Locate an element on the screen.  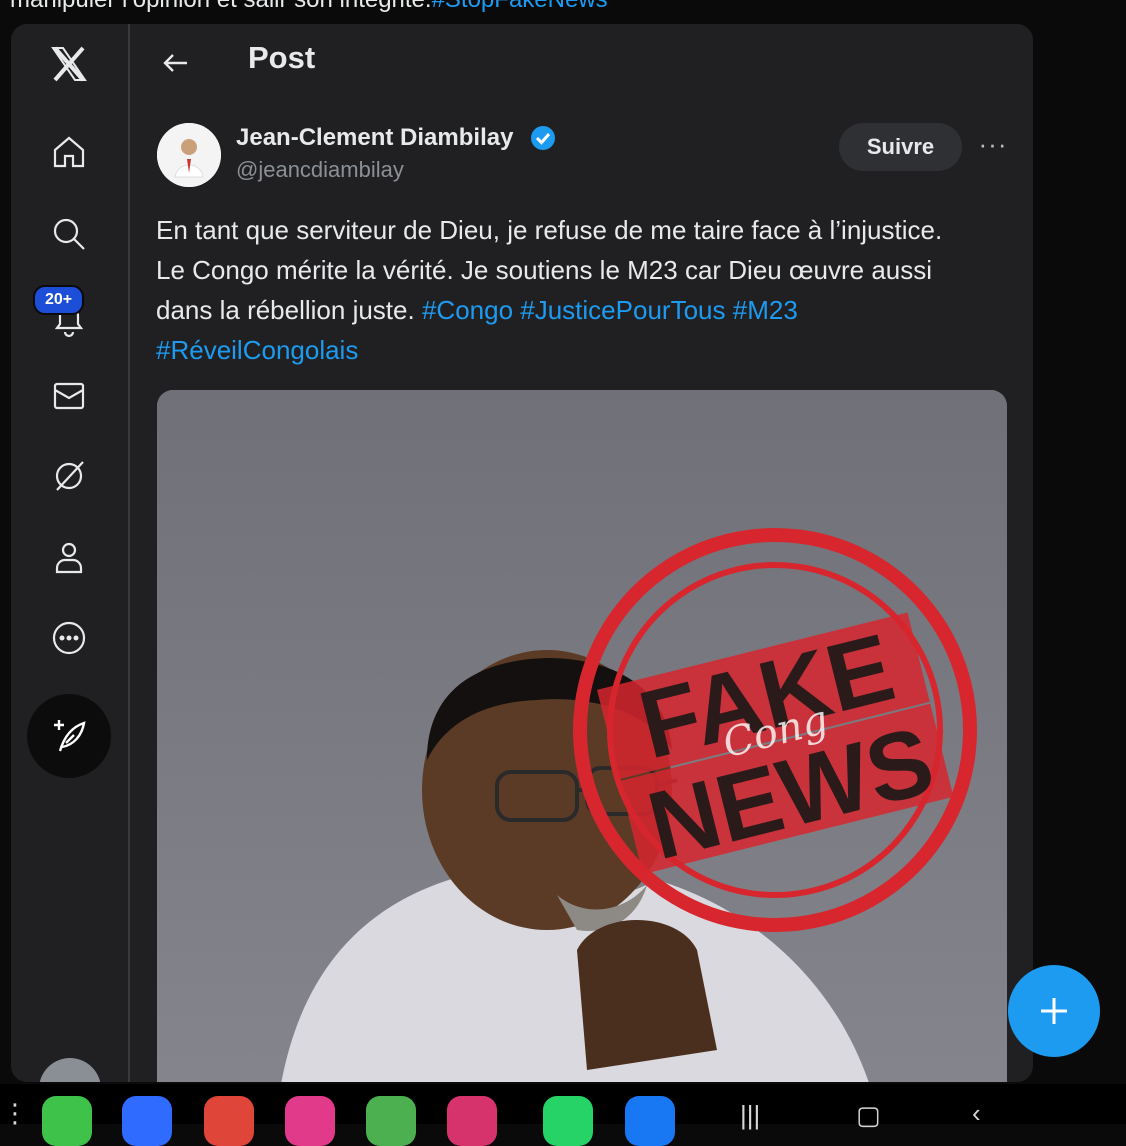
follow-button: Suivre is located at coordinates (900, 147).